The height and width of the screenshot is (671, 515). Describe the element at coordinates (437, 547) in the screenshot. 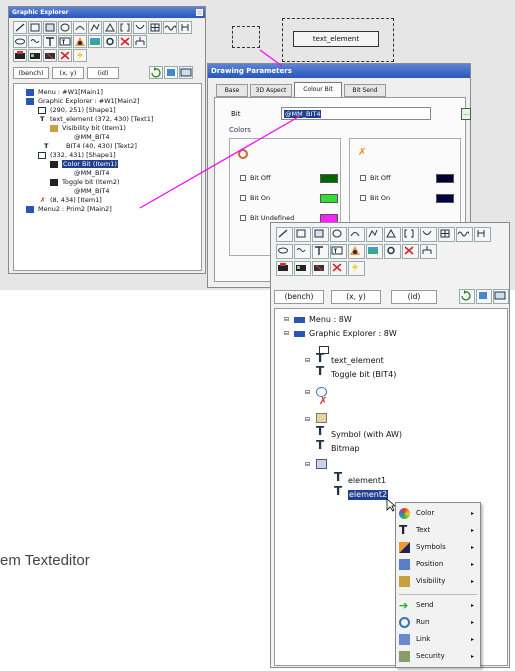

I see `menu-item-symbols: Symbols ▸` at that location.